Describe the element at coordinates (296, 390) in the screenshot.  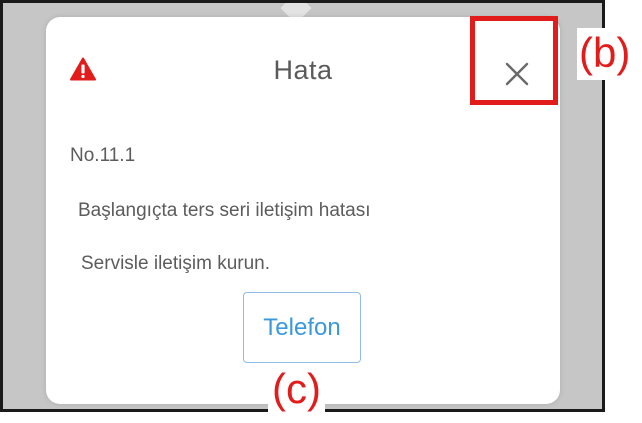
I see `phone-annotation-label: (c)` at that location.